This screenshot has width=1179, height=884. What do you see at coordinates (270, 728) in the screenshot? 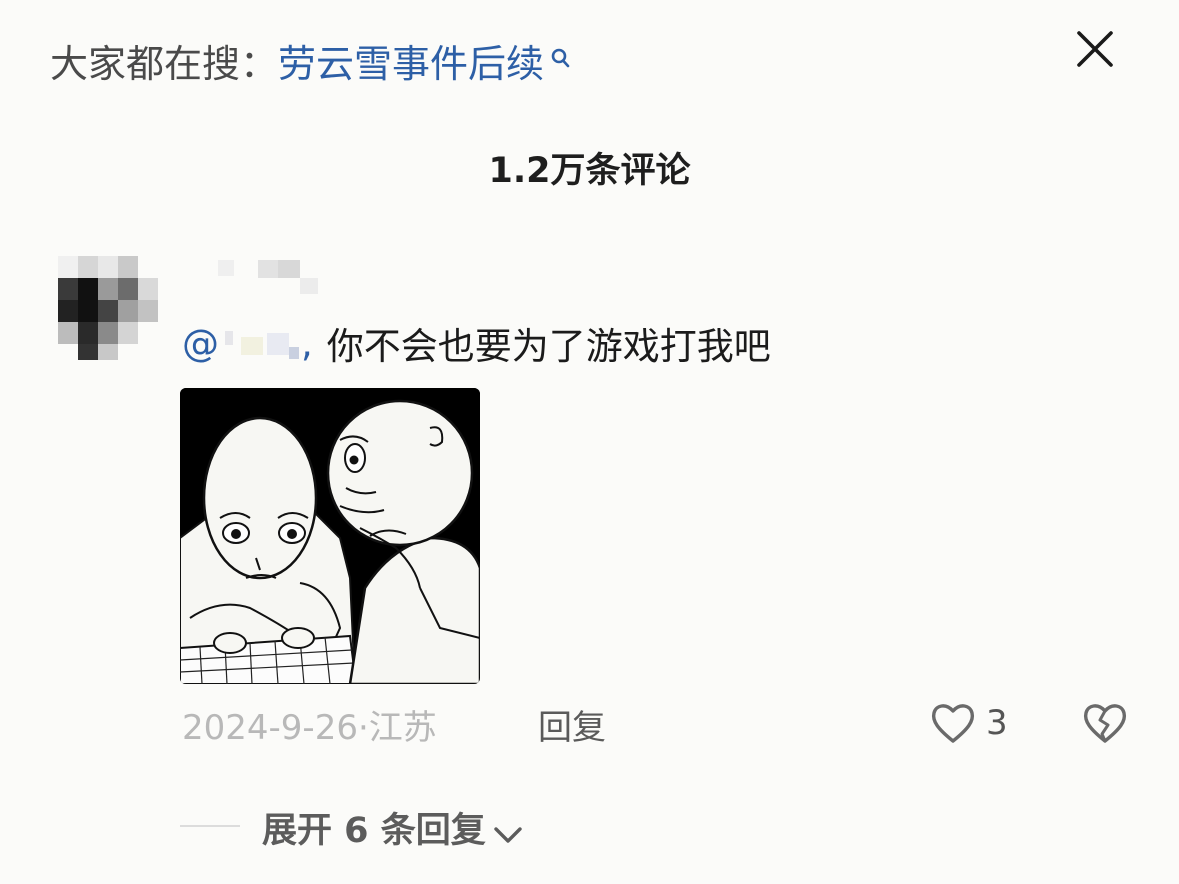
I see `comment-date: 2024-9-26` at bounding box center [270, 728].